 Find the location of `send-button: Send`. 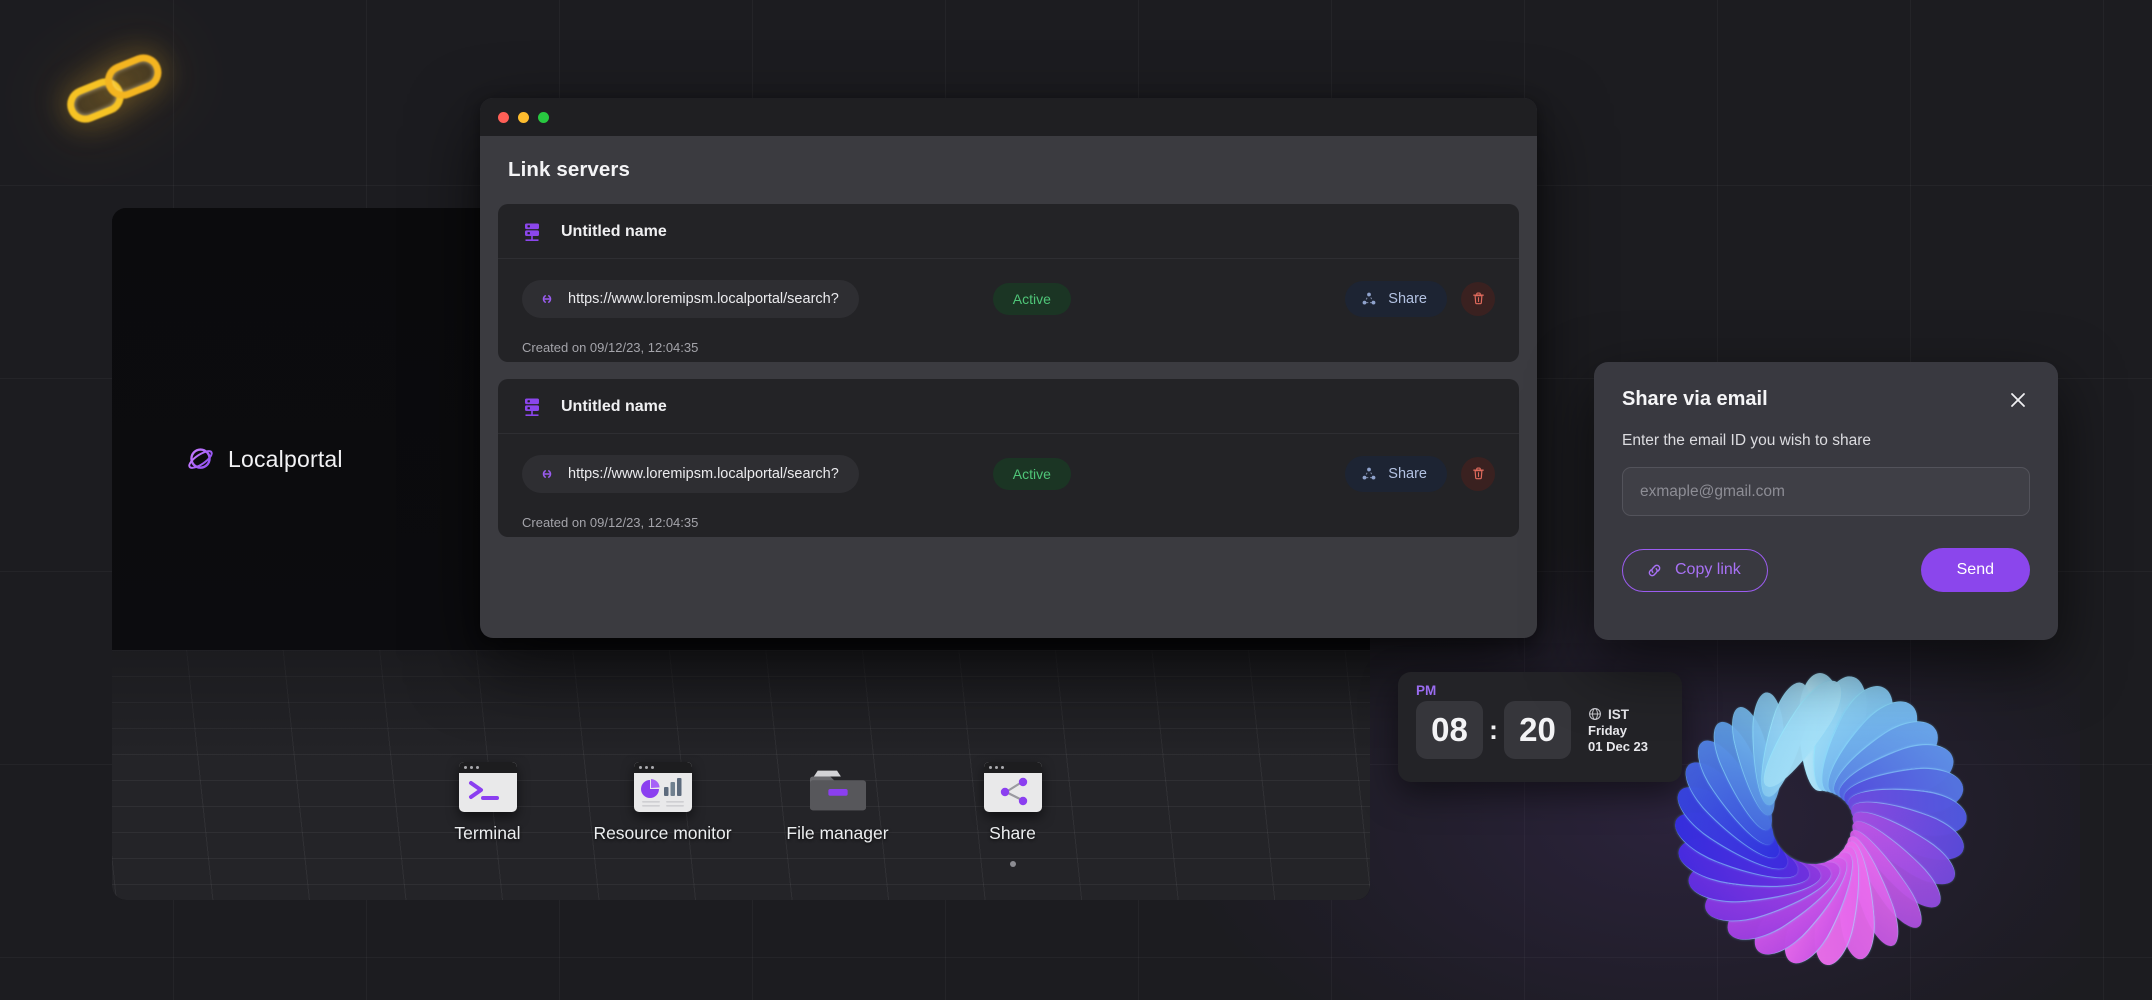

send-button: Send is located at coordinates (1975, 570).